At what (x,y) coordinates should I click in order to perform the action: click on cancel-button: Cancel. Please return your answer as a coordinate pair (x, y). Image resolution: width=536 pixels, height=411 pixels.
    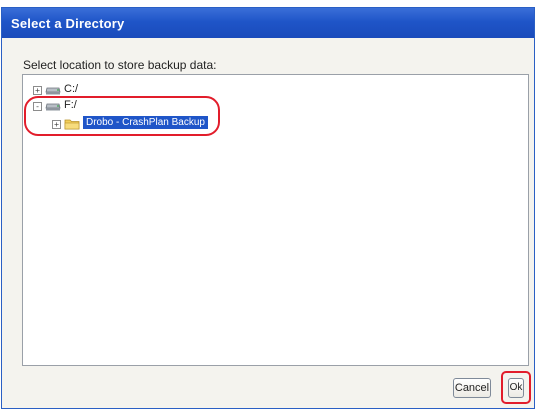
    Looking at the image, I should click on (472, 388).